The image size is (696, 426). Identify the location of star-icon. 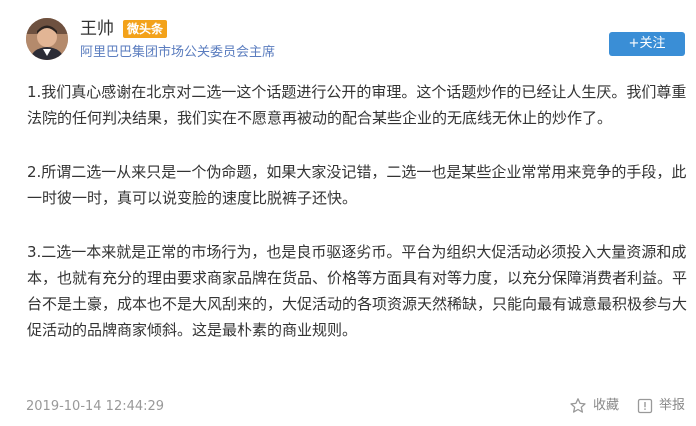
(578, 405).